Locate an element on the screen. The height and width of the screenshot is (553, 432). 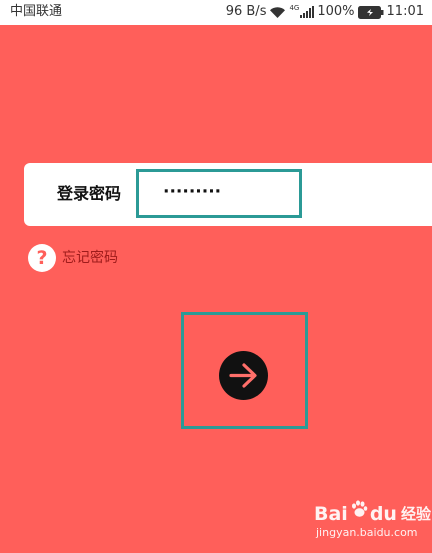
forgot-password-link: ? 忘记密码 is located at coordinates (73, 258).